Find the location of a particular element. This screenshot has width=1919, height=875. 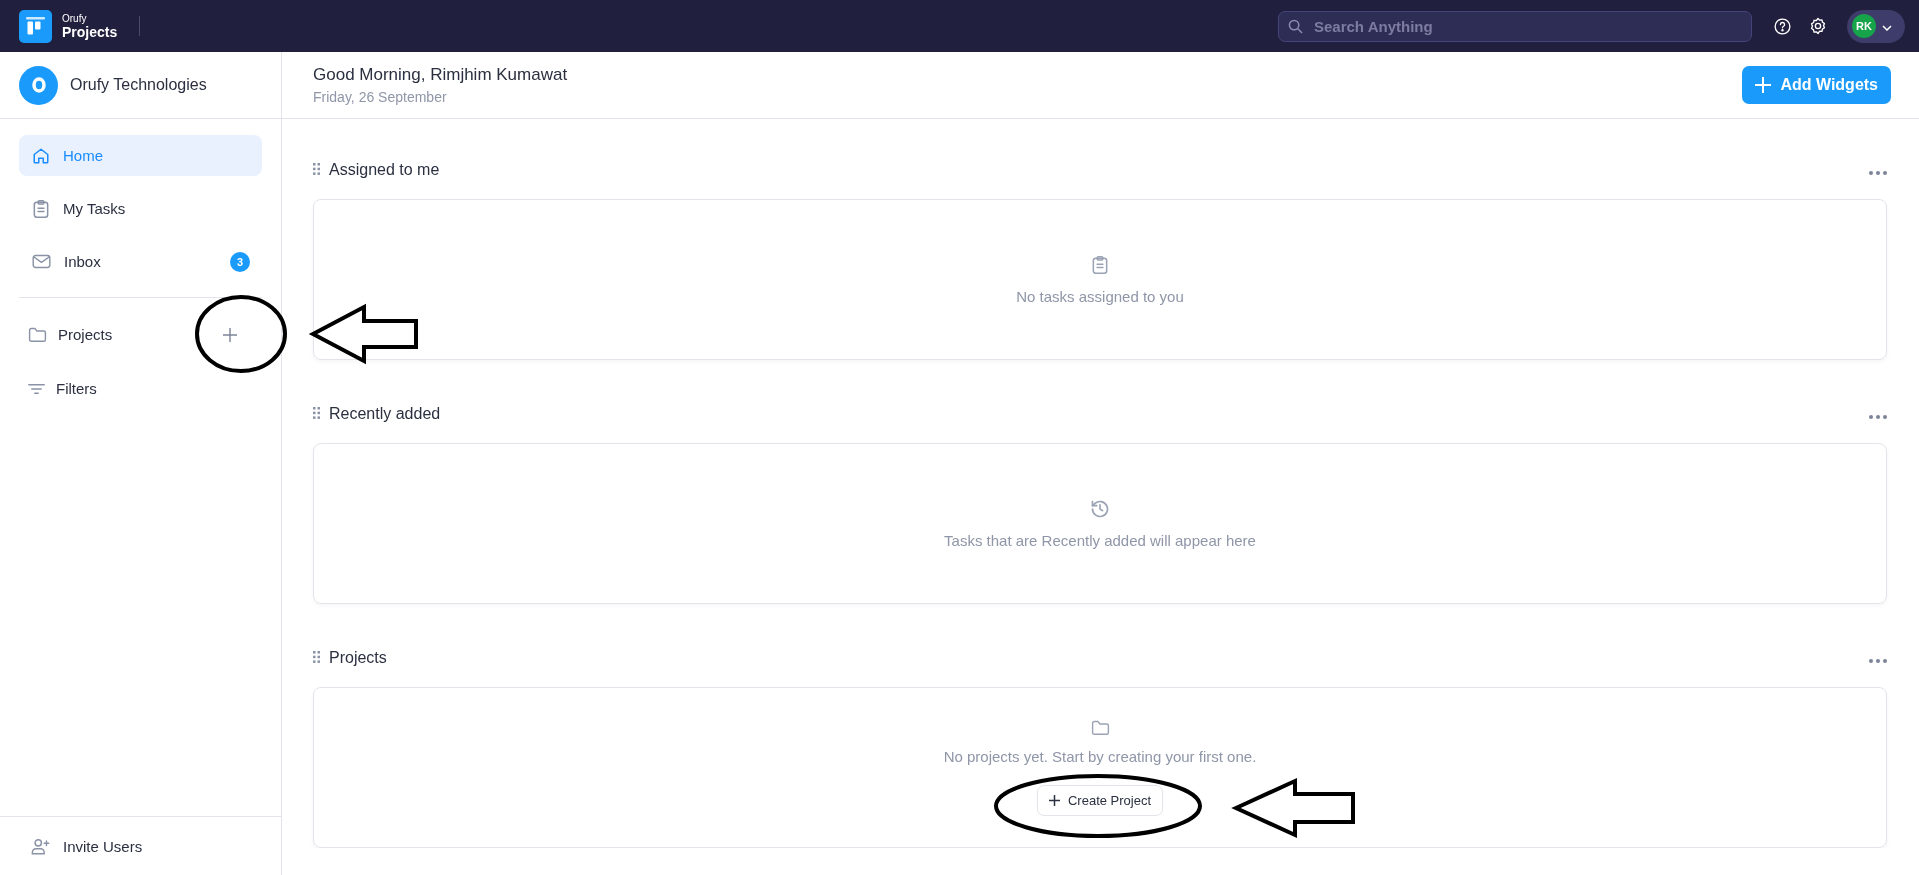

search-icon is located at coordinates (1295, 26).